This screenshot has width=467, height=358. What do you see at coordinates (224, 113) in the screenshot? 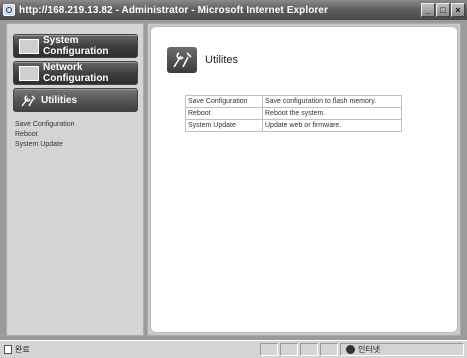
I see `row-name: Reboot` at bounding box center [224, 113].